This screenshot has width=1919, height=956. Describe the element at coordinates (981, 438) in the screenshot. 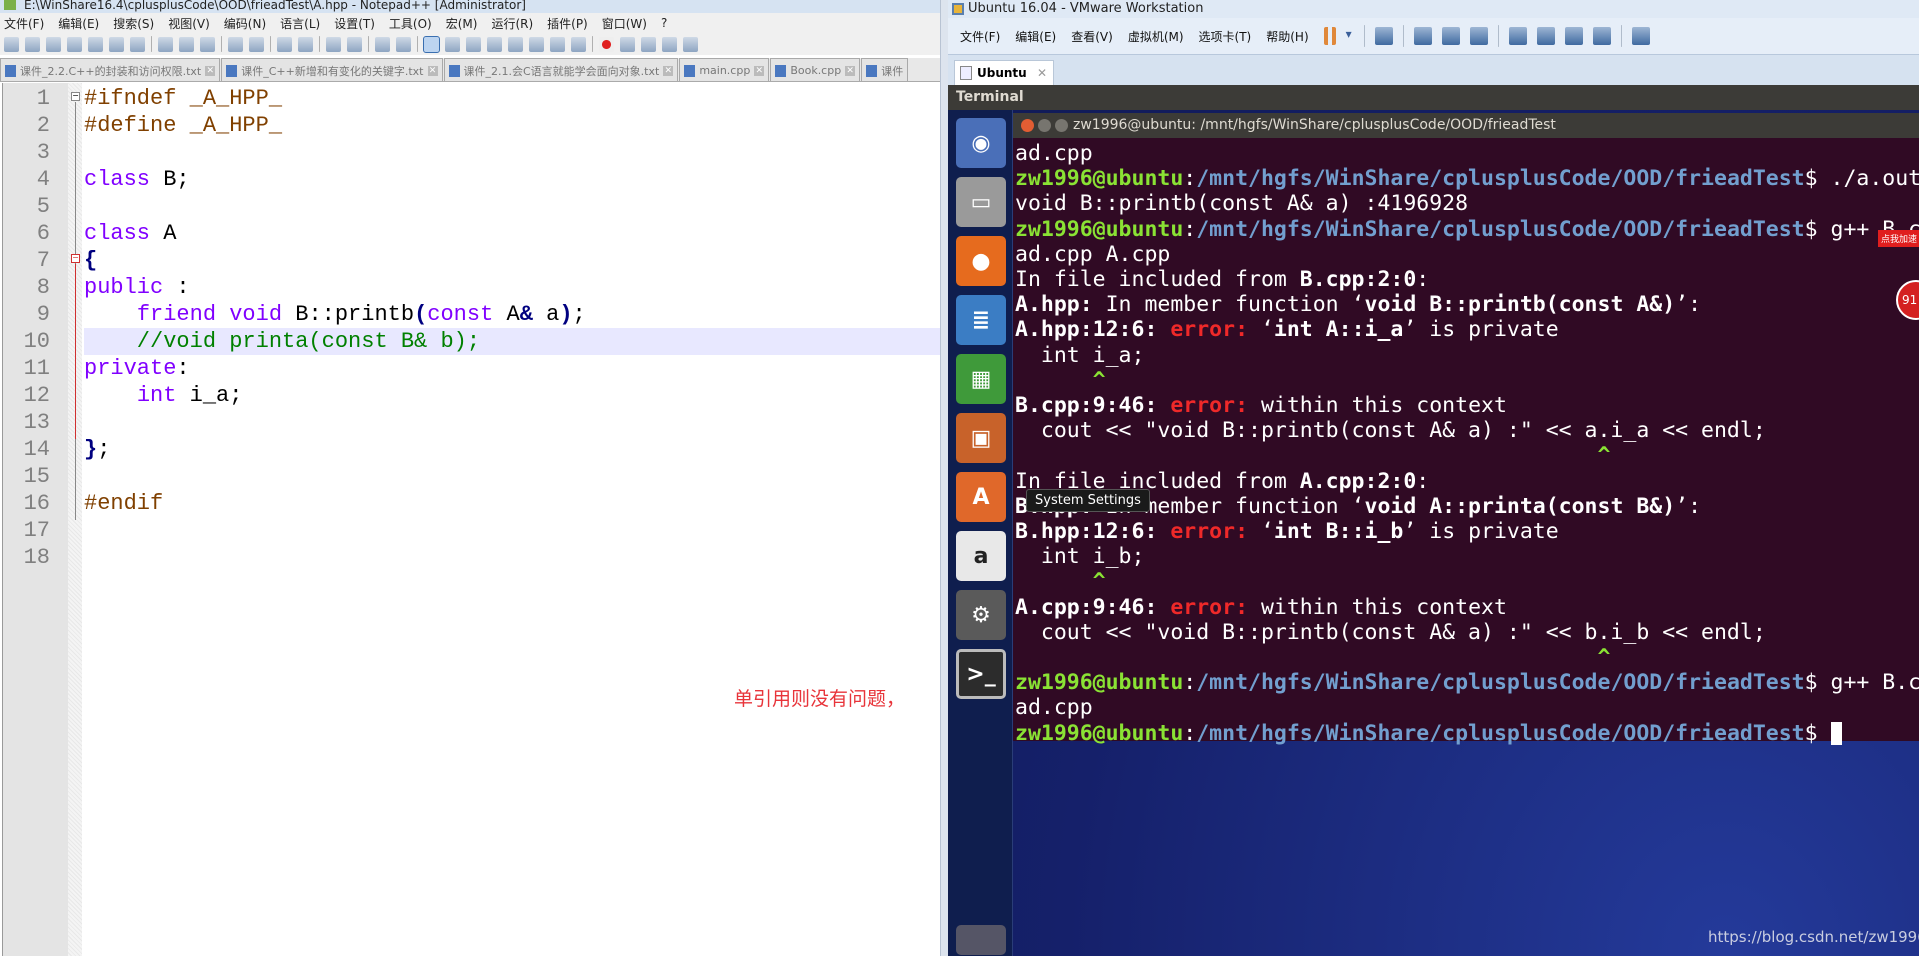

I see `impress-icon: ▣` at that location.